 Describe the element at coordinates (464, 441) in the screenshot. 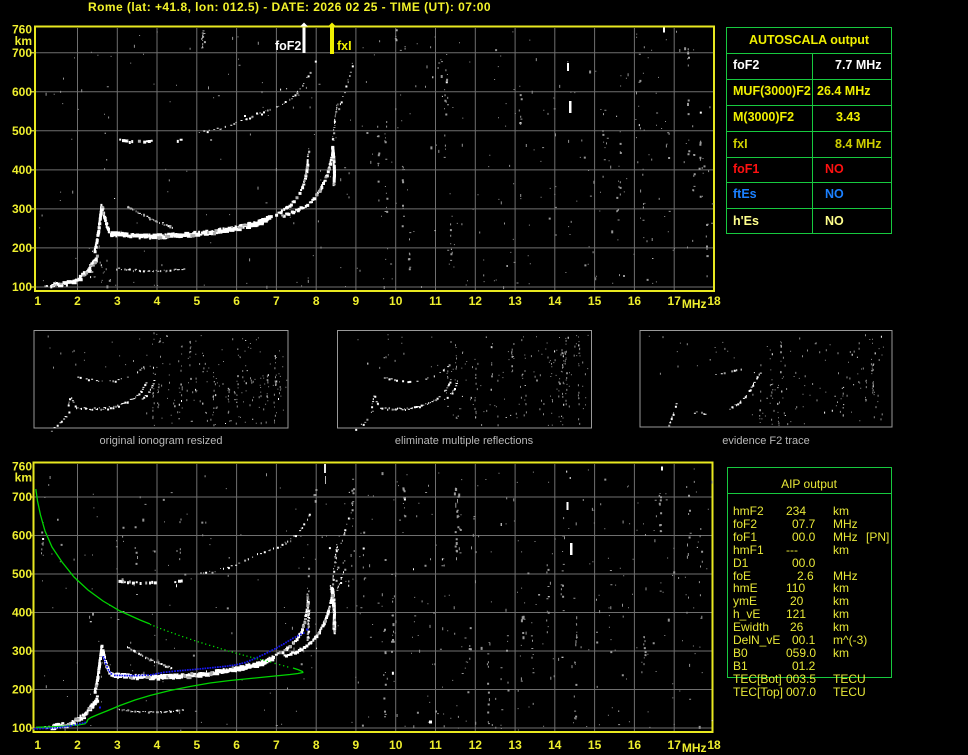

I see `svg-text: eliminate multiple reflections` at that location.